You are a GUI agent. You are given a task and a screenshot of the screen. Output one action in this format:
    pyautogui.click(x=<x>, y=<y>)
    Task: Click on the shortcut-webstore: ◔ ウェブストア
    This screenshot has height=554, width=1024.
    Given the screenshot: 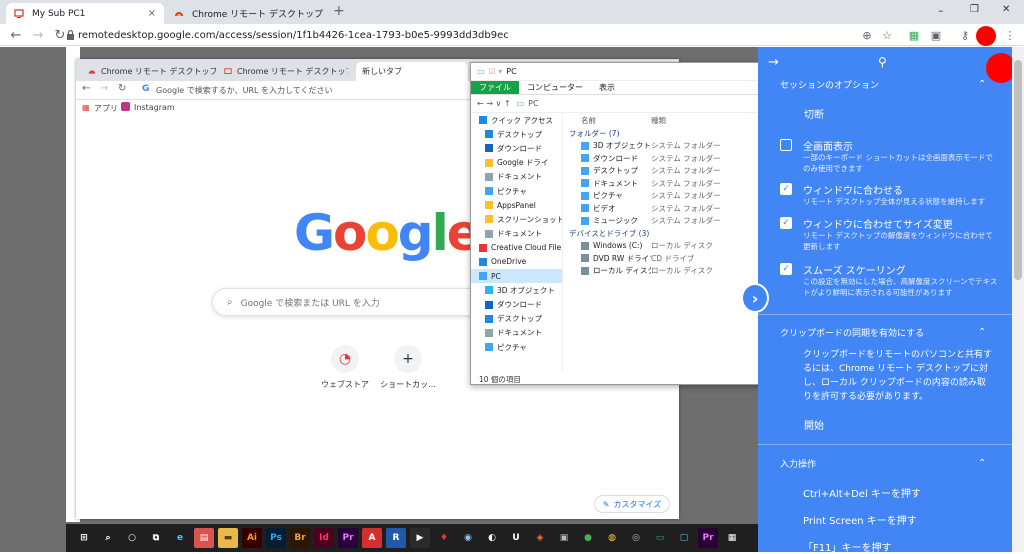 What is the action you would take?
    pyautogui.click(x=345, y=367)
    